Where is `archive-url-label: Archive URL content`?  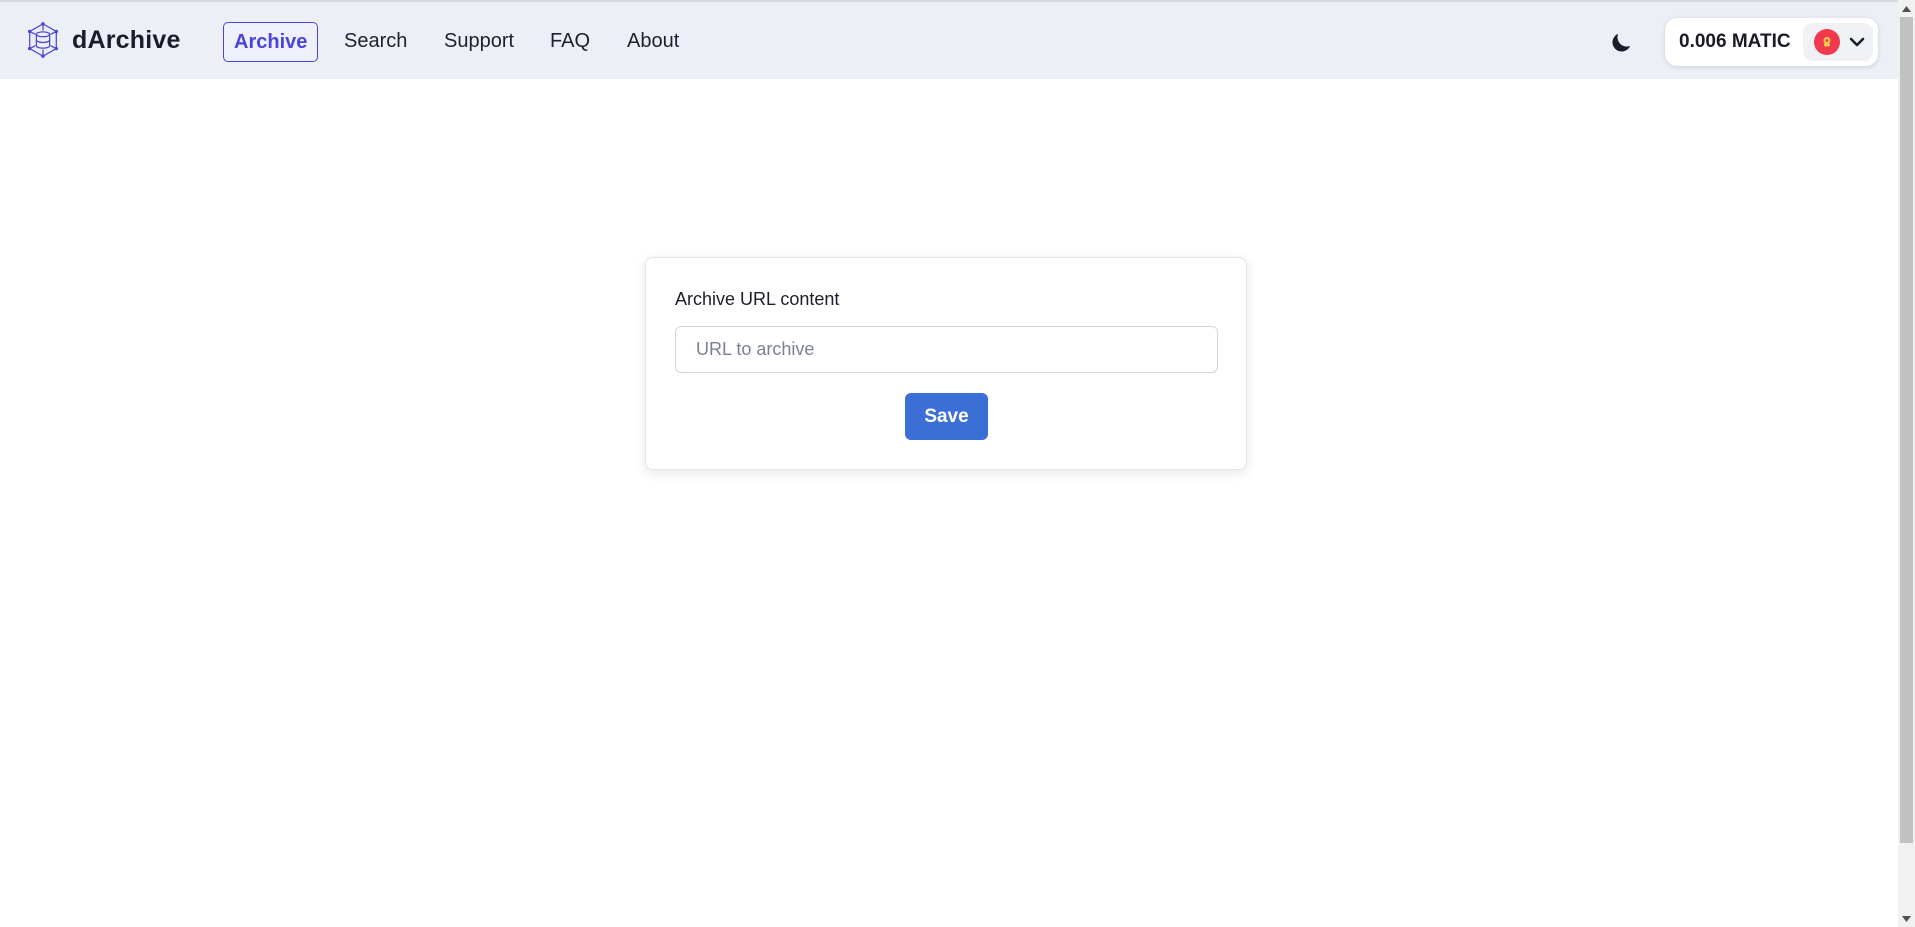
archive-url-label: Archive URL content is located at coordinates (757, 299).